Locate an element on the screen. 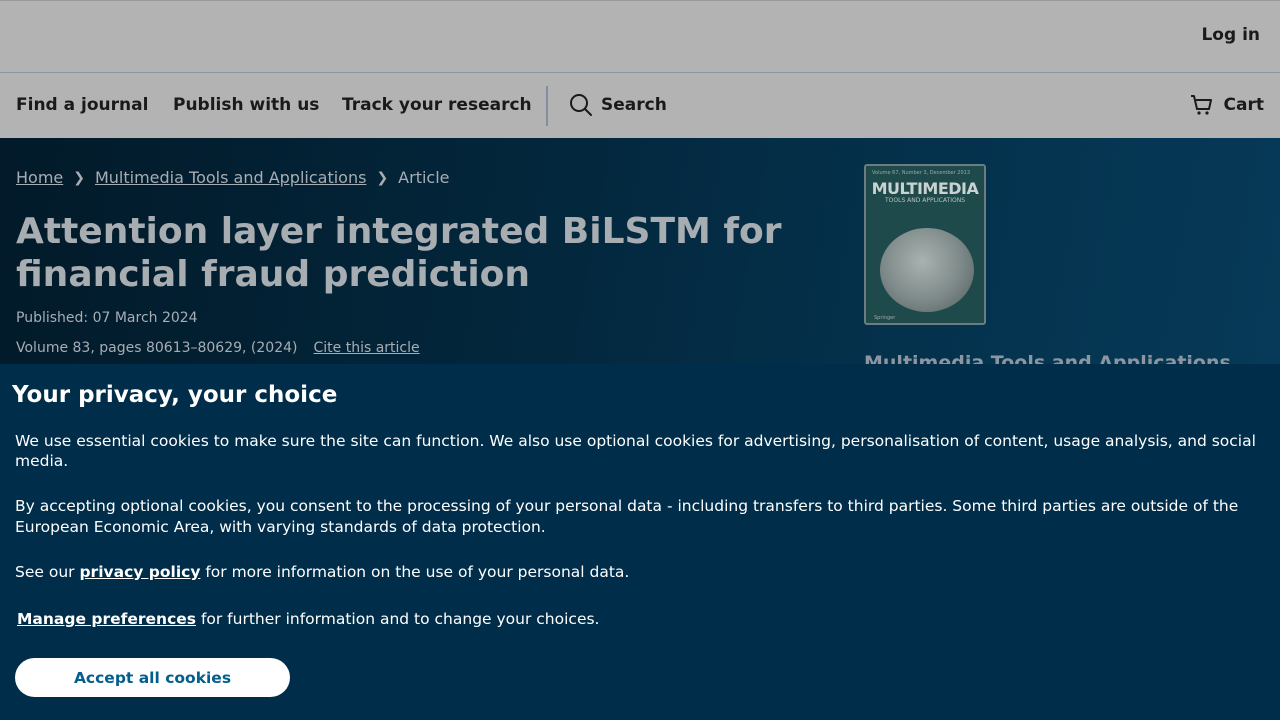 The image size is (1280, 720). cover-globe-image is located at coordinates (927, 270).